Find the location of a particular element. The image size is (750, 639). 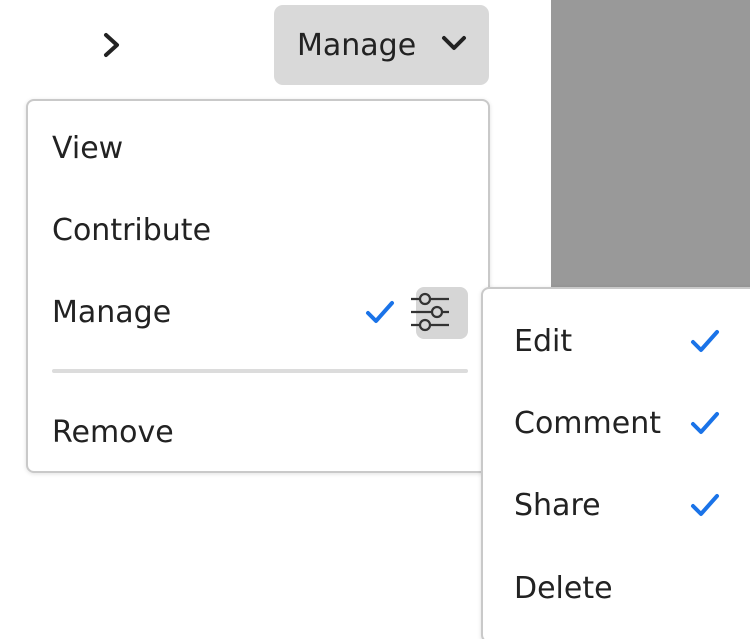

role-menu-item-contribute: Contribute is located at coordinates (258, 230).